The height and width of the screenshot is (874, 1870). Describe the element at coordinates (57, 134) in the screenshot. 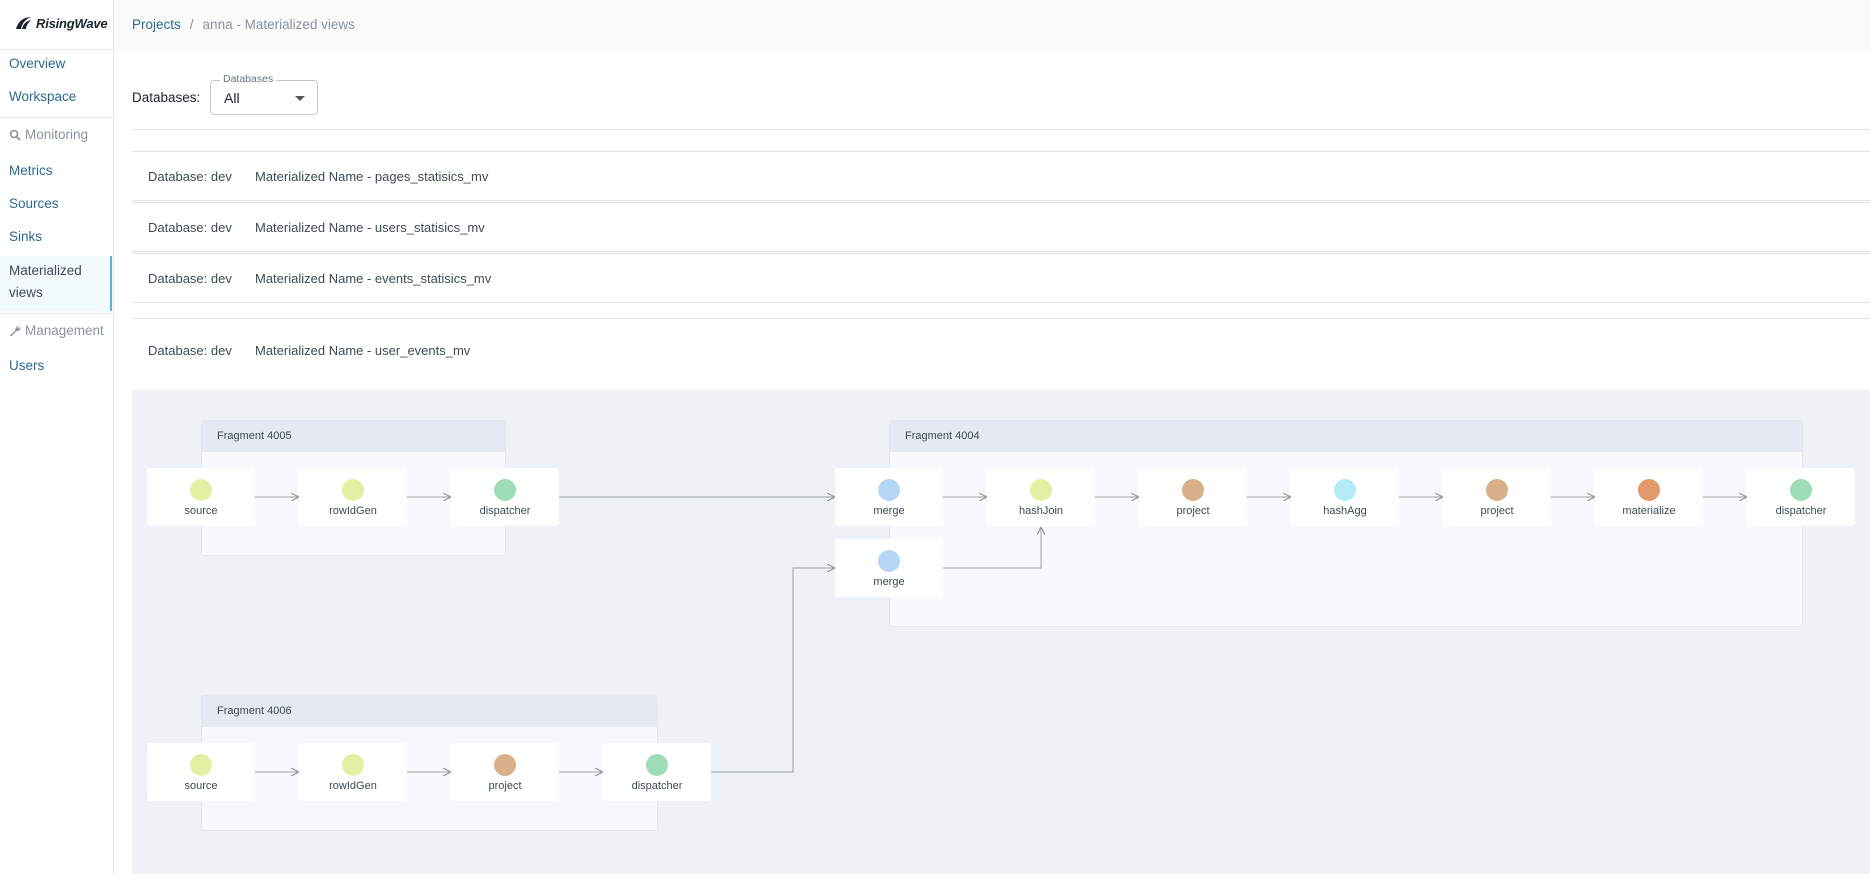

I see `sidebar-section-label: Monitoring` at that location.